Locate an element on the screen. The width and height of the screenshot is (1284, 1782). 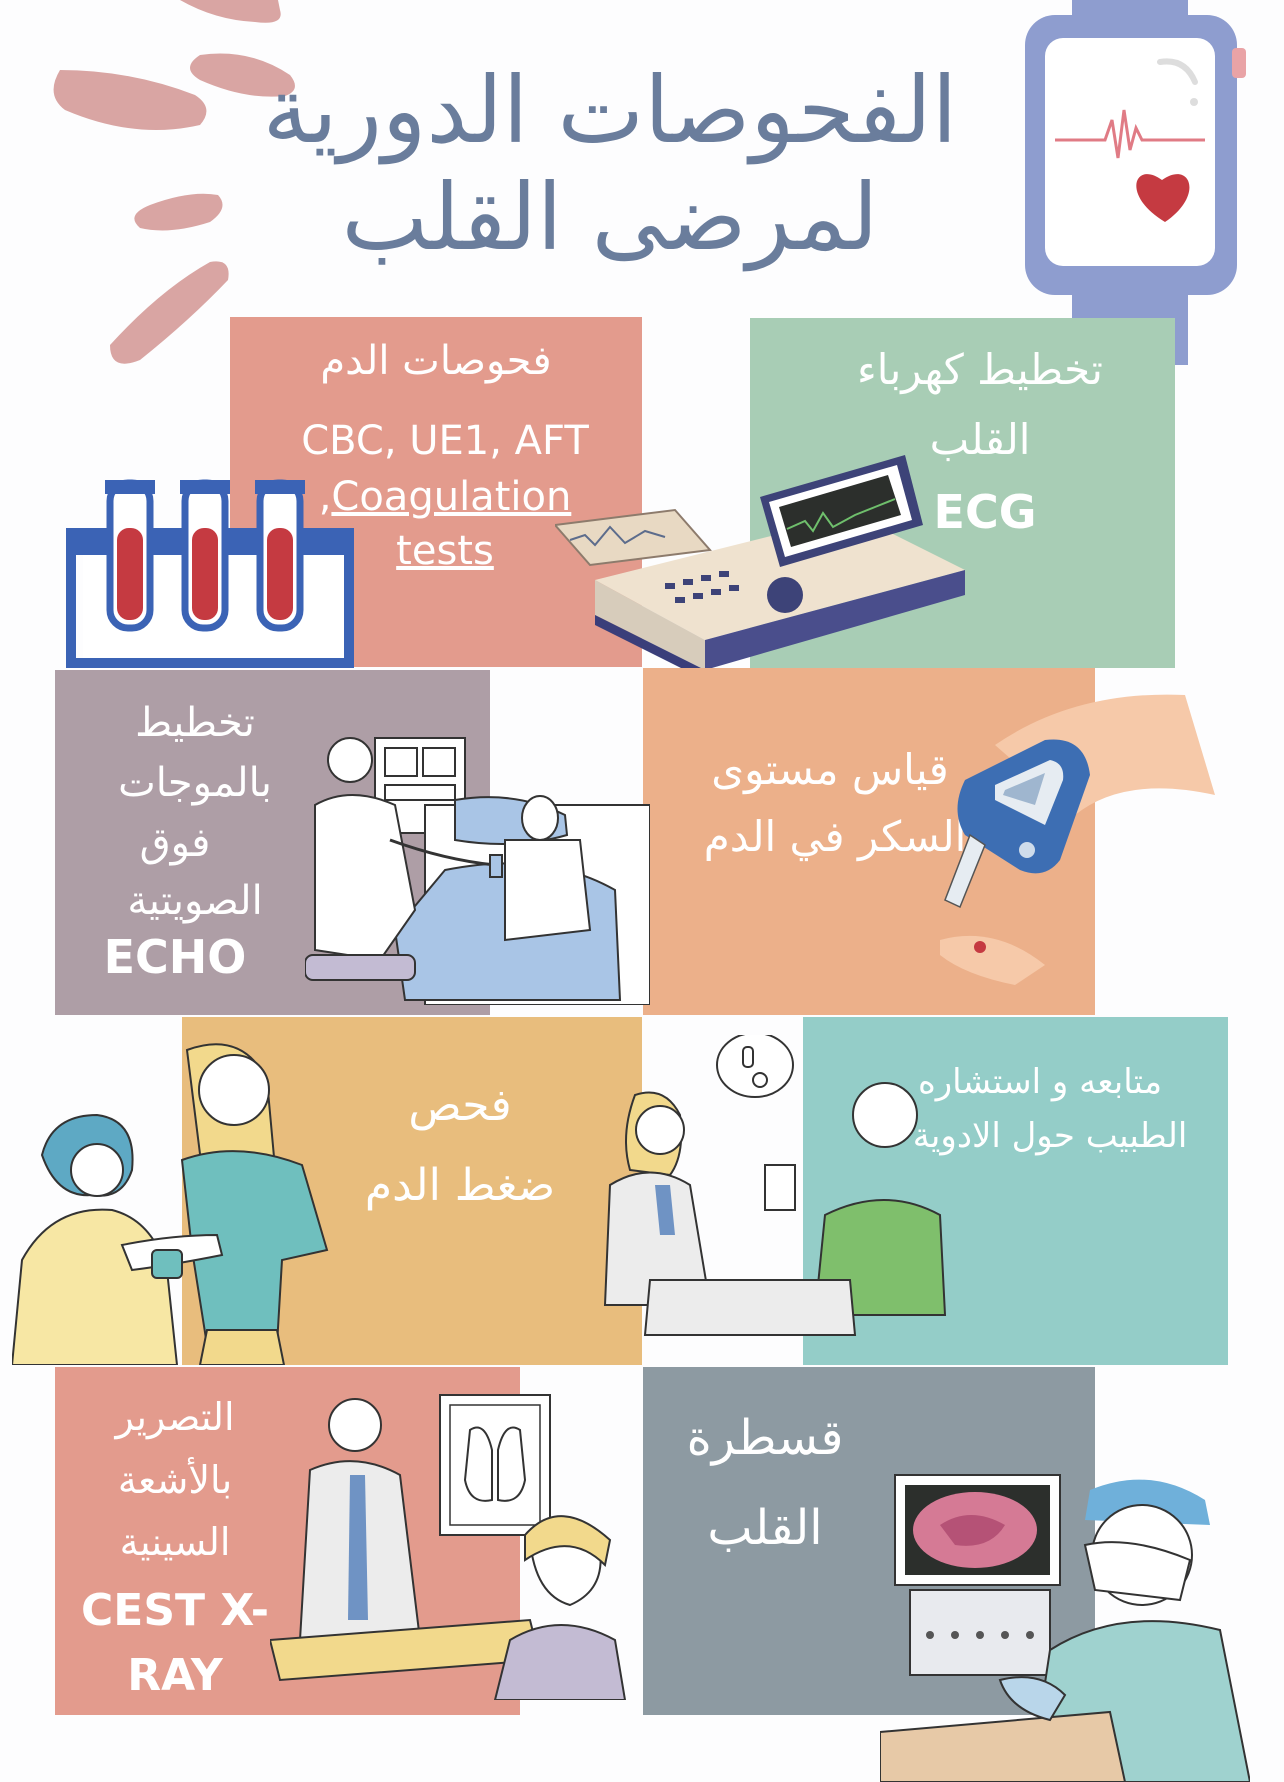
nurse-patient-icon is located at coordinates (170, 1204).